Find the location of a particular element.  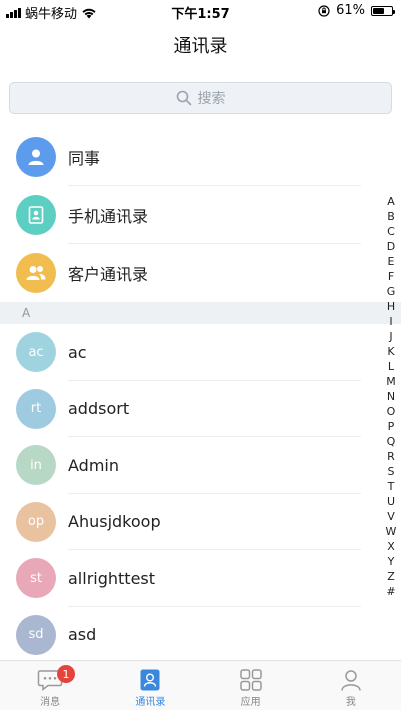

status-bar: 蜗牛移动 下午1:57 61% is located at coordinates (200, 11).